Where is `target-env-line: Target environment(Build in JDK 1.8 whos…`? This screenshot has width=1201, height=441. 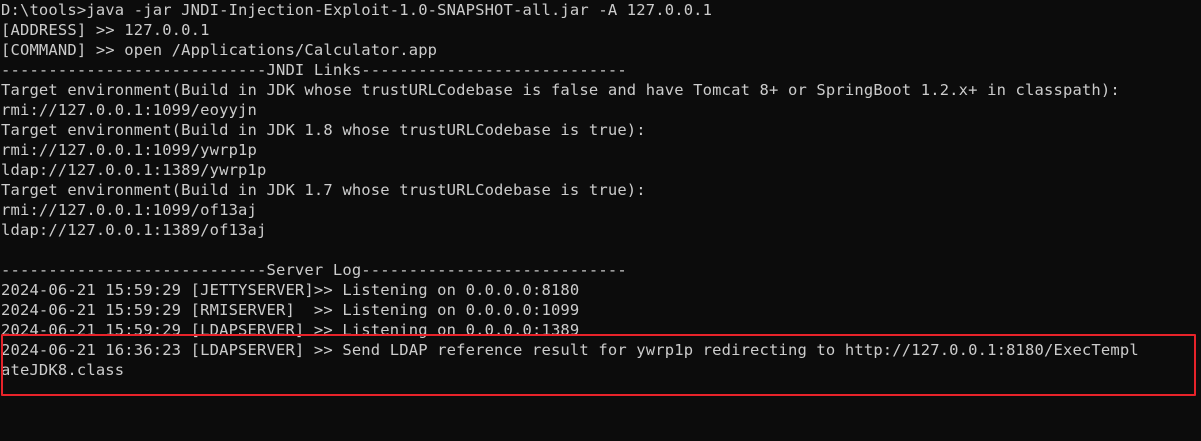
target-env-line: Target environment(Build in JDK 1.8 whos… is located at coordinates (323, 130).